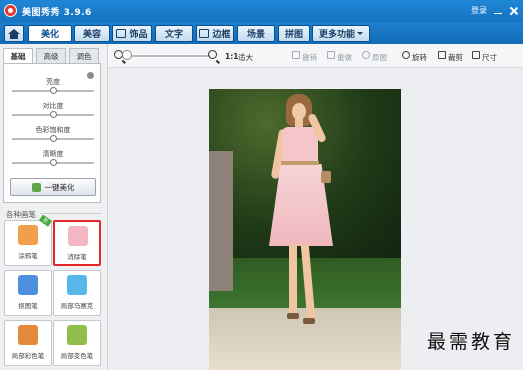 This screenshot has height=370, width=523. Describe the element at coordinates (212, 54) in the screenshot. I see `zoom-in-icon` at that location.